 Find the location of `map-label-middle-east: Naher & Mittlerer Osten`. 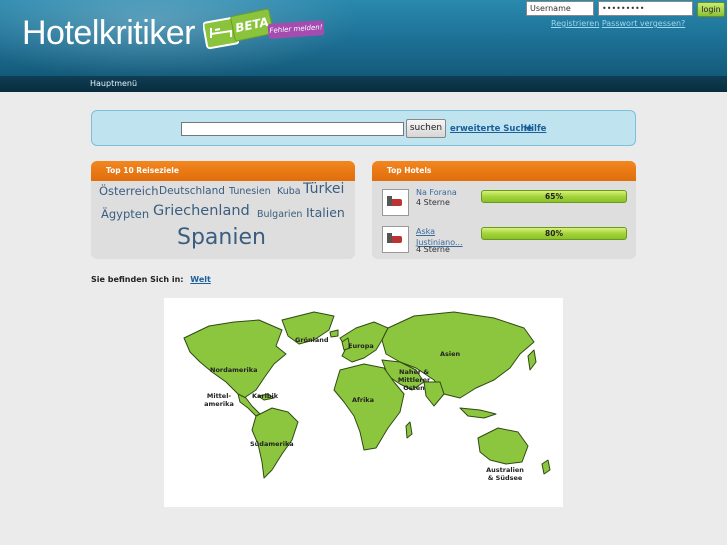

map-label-middle-east: Naher & Mittlerer Osten is located at coordinates (414, 380).